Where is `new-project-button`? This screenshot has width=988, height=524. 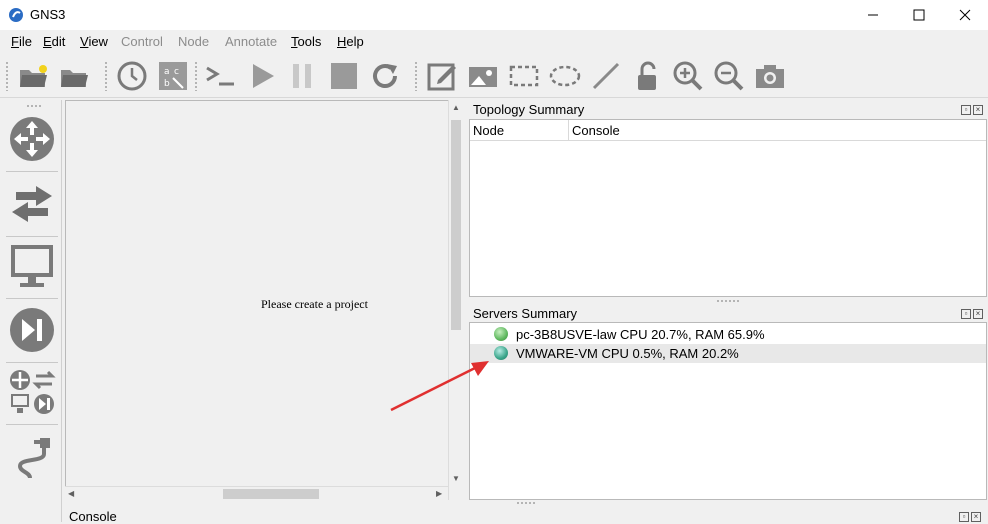
new-project-button is located at coordinates (33, 76).